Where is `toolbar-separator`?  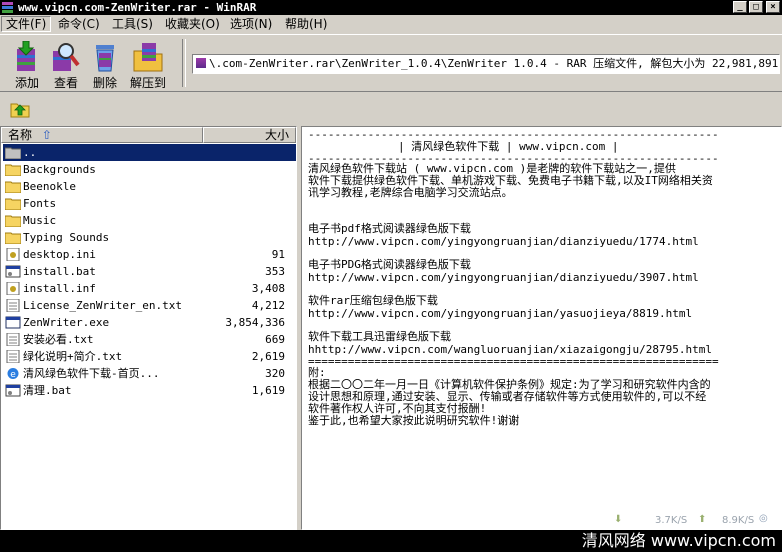
toolbar-separator is located at coordinates (184, 63).